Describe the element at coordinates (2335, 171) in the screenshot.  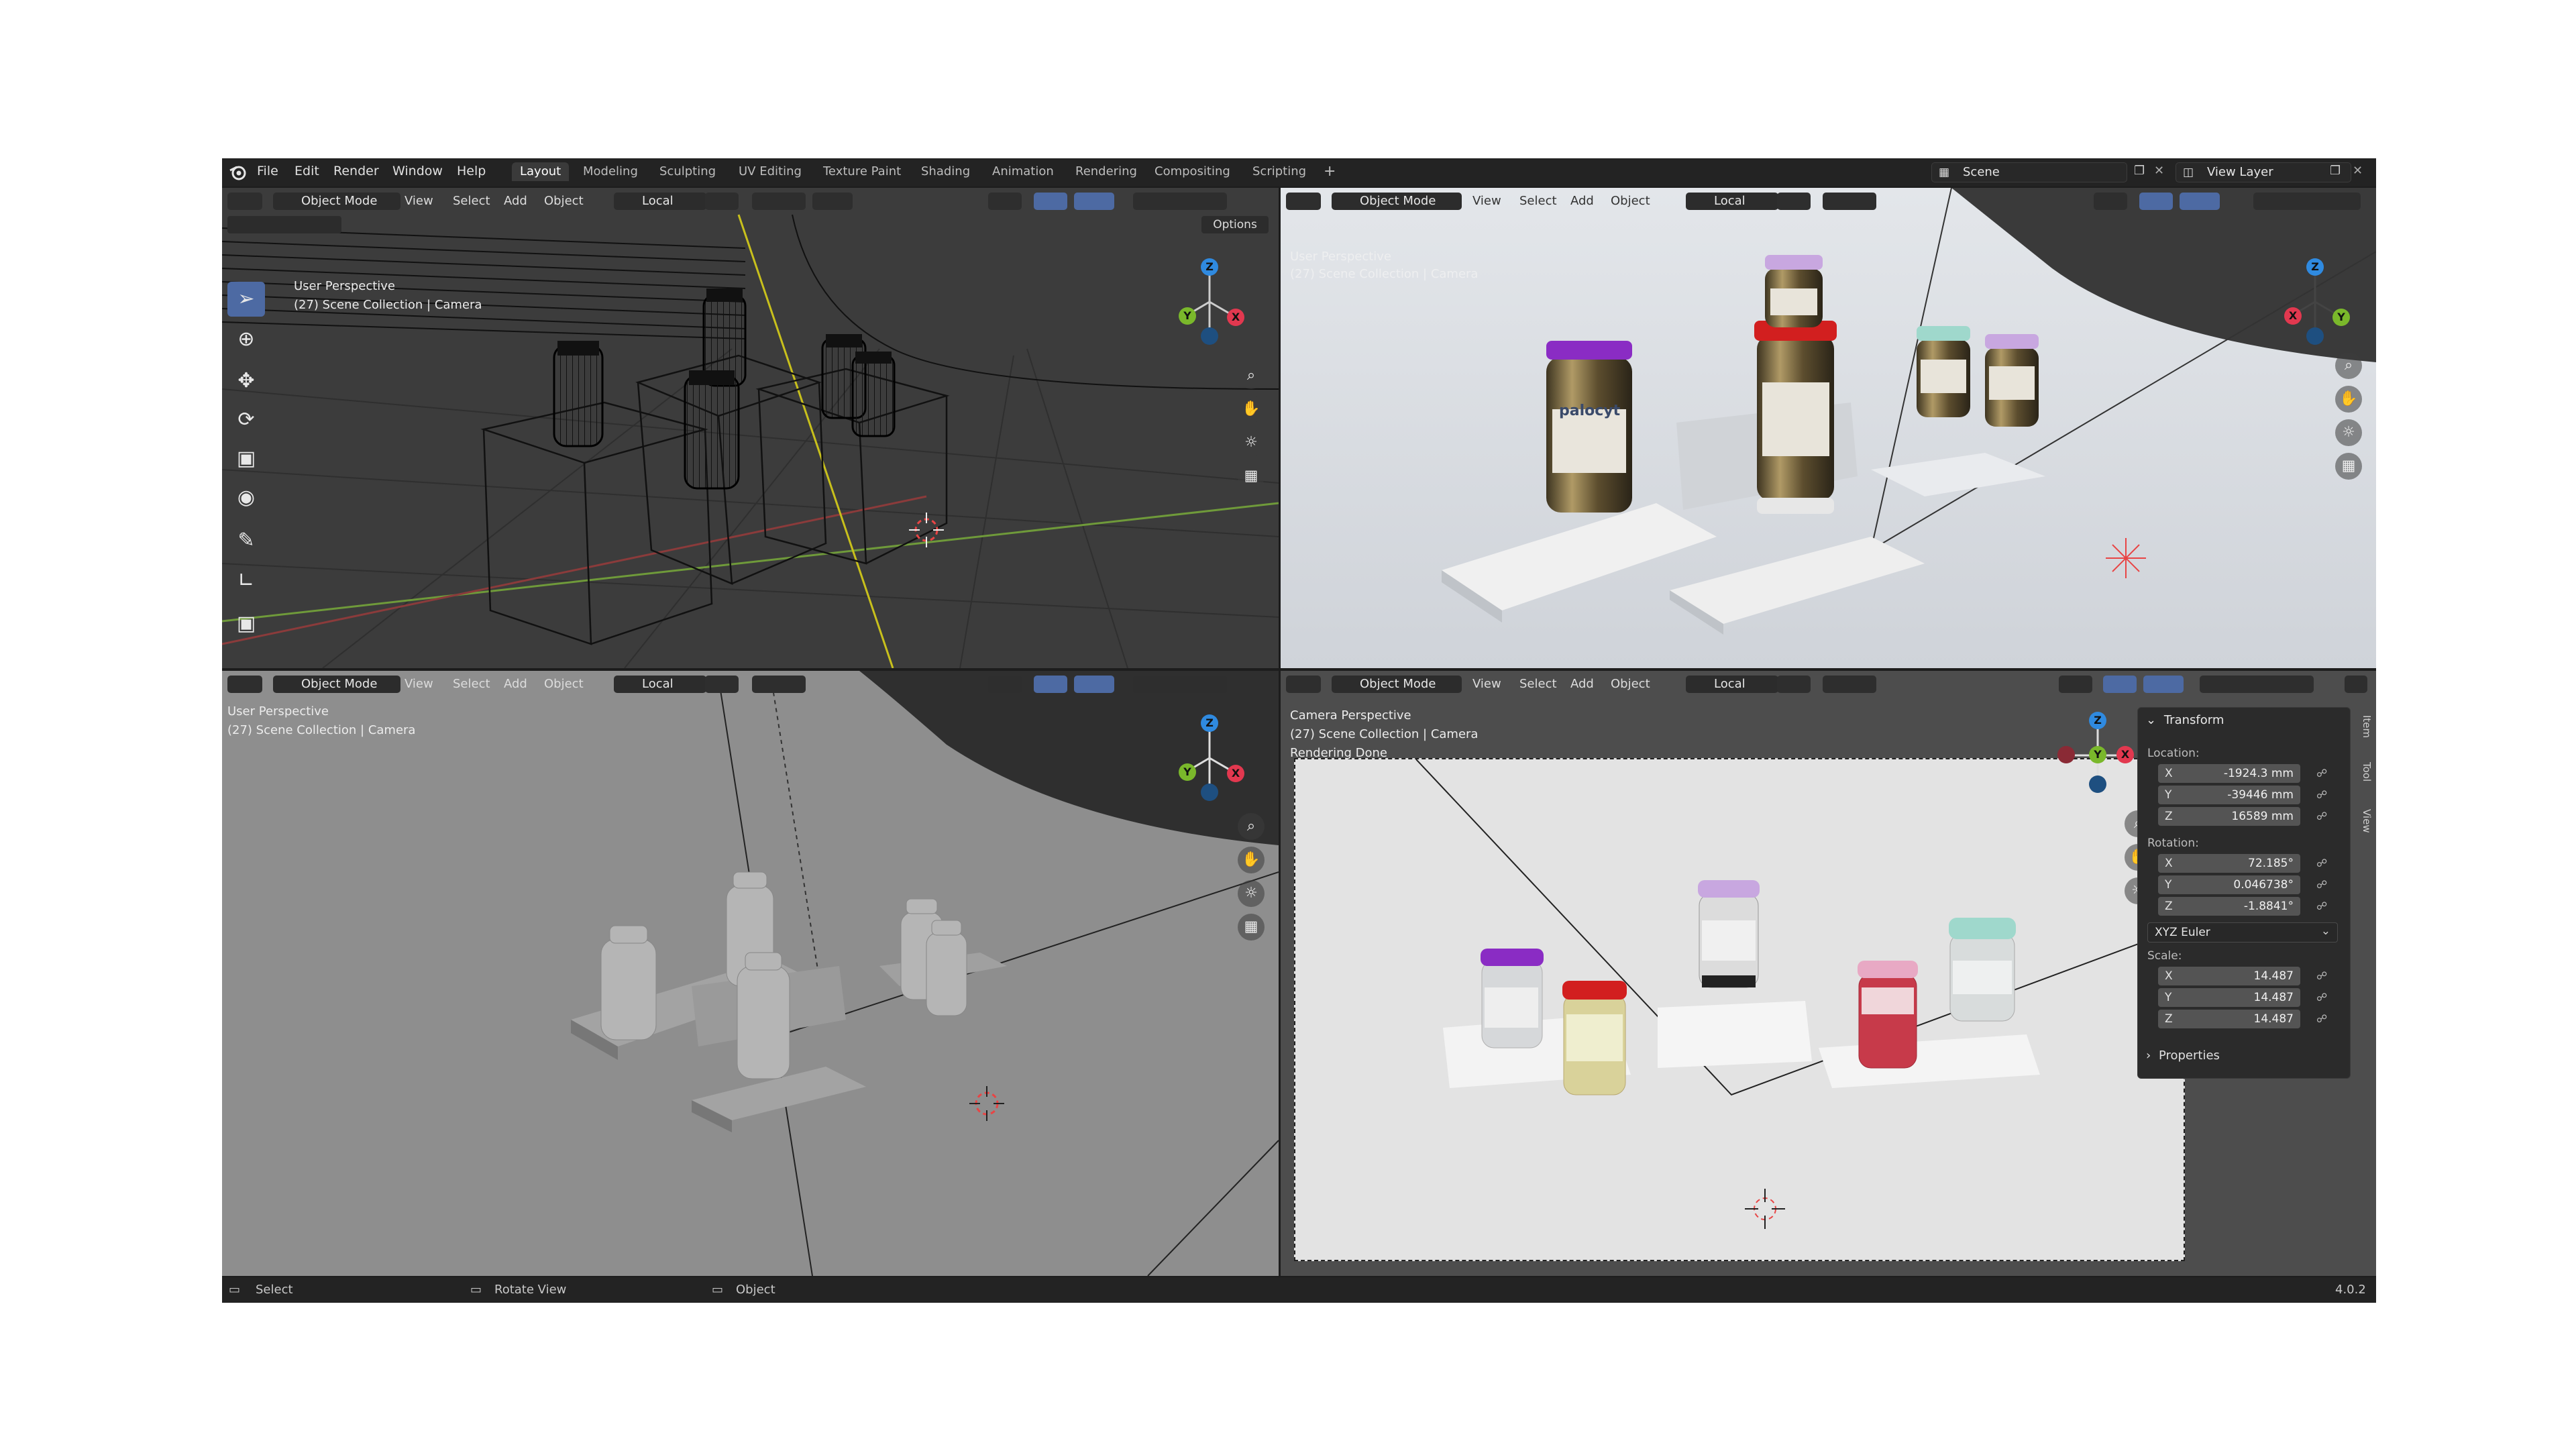
I see `new-view-layer-icon: ❐` at that location.